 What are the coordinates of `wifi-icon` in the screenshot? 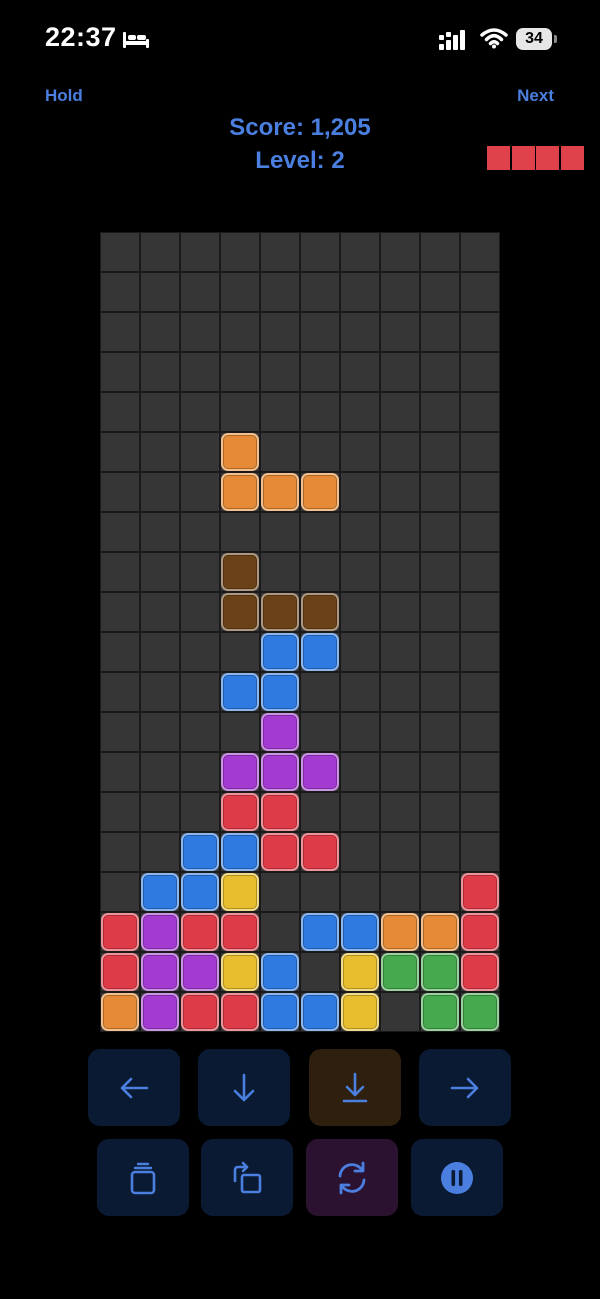 It's located at (494, 38).